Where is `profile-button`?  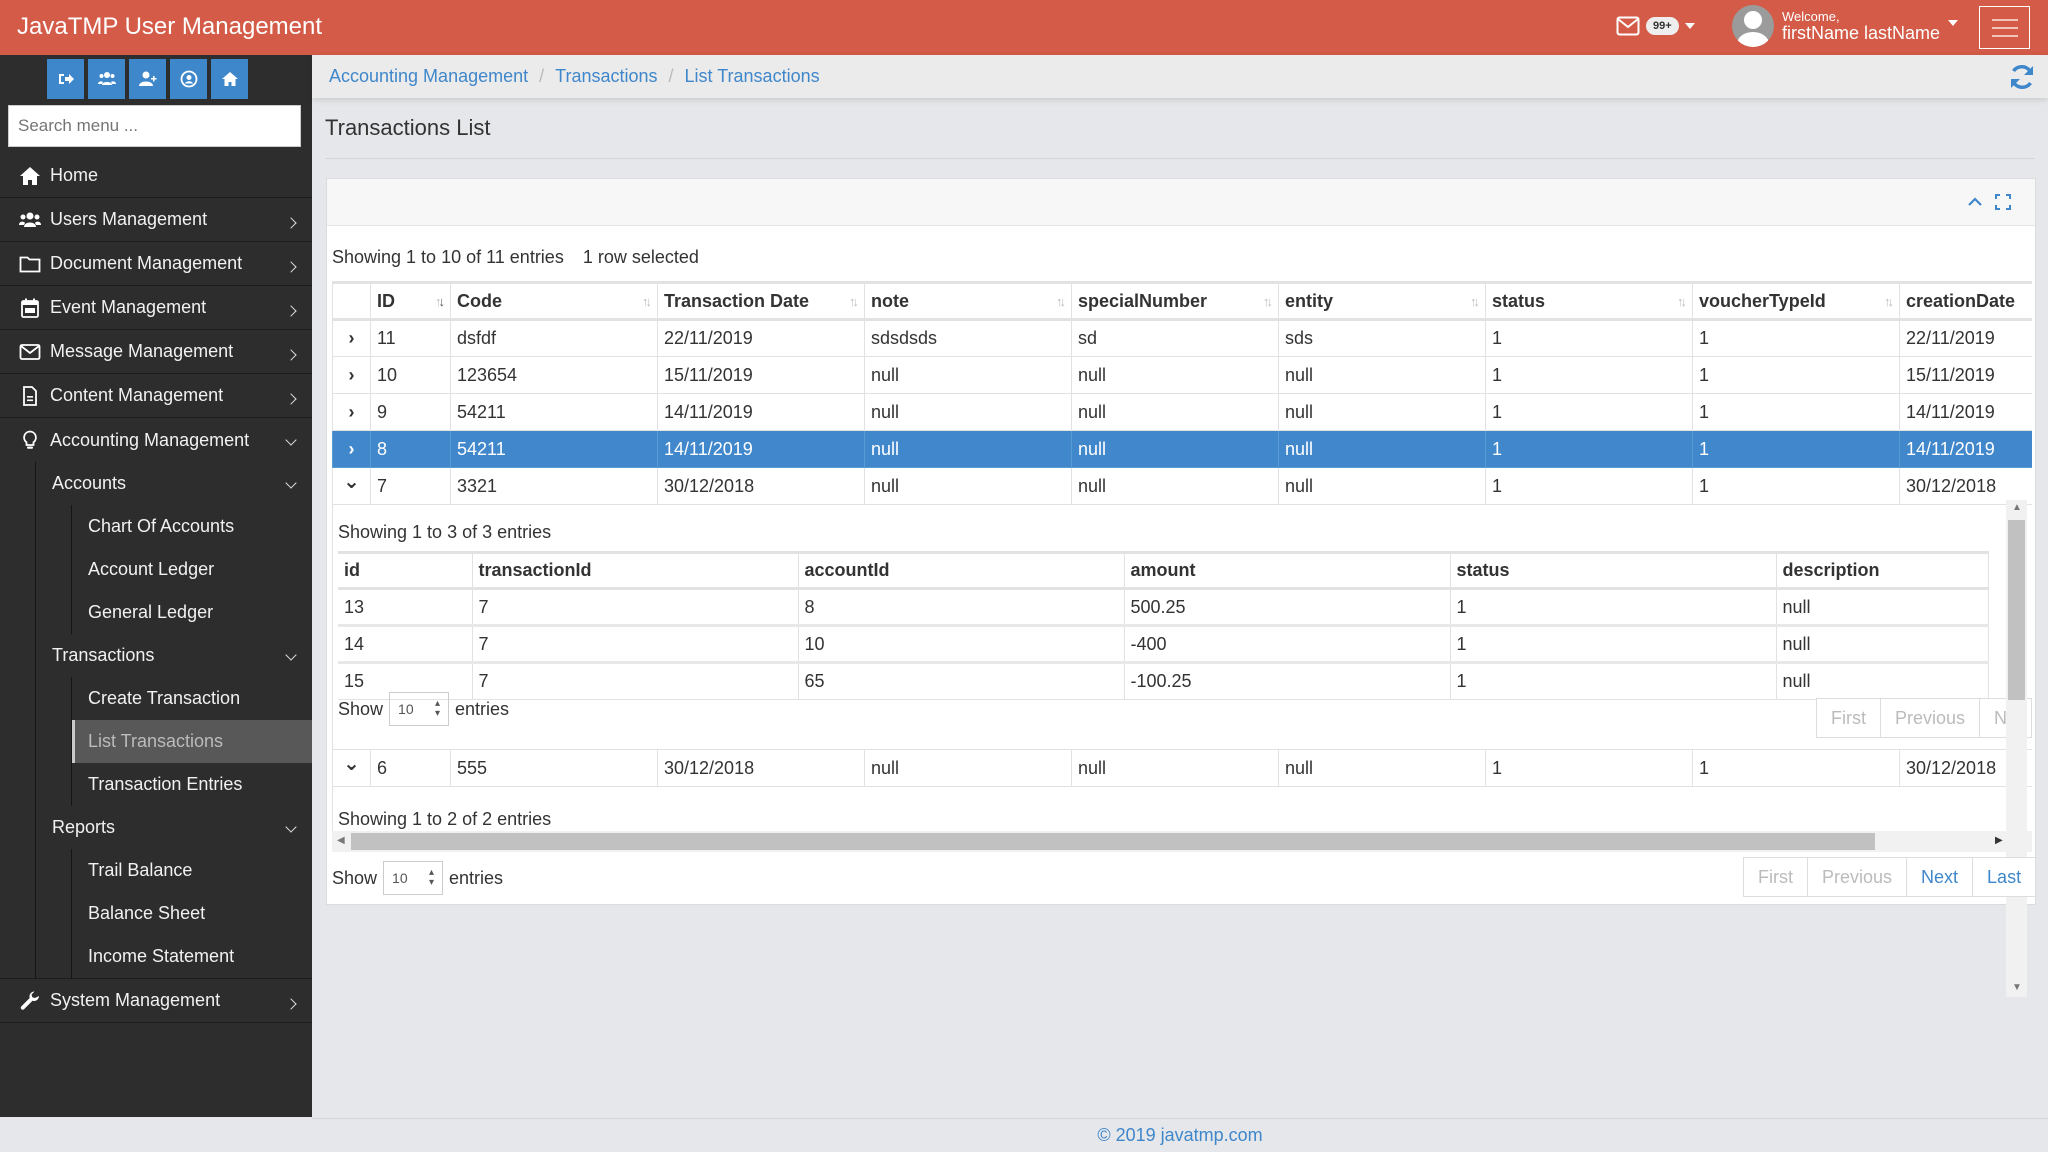 profile-button is located at coordinates (188, 79).